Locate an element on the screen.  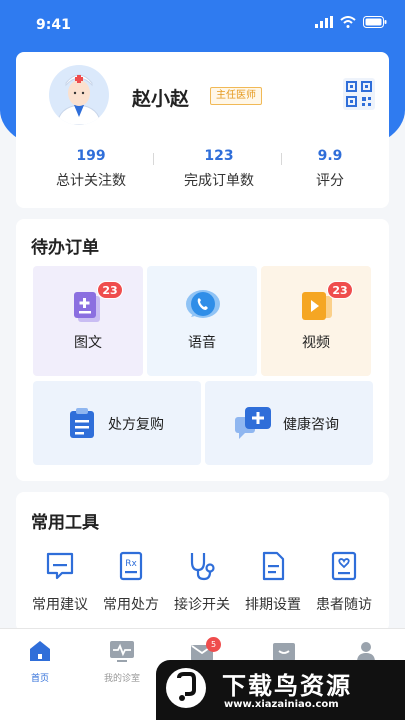
qr-code-icon is located at coordinates (359, 94).